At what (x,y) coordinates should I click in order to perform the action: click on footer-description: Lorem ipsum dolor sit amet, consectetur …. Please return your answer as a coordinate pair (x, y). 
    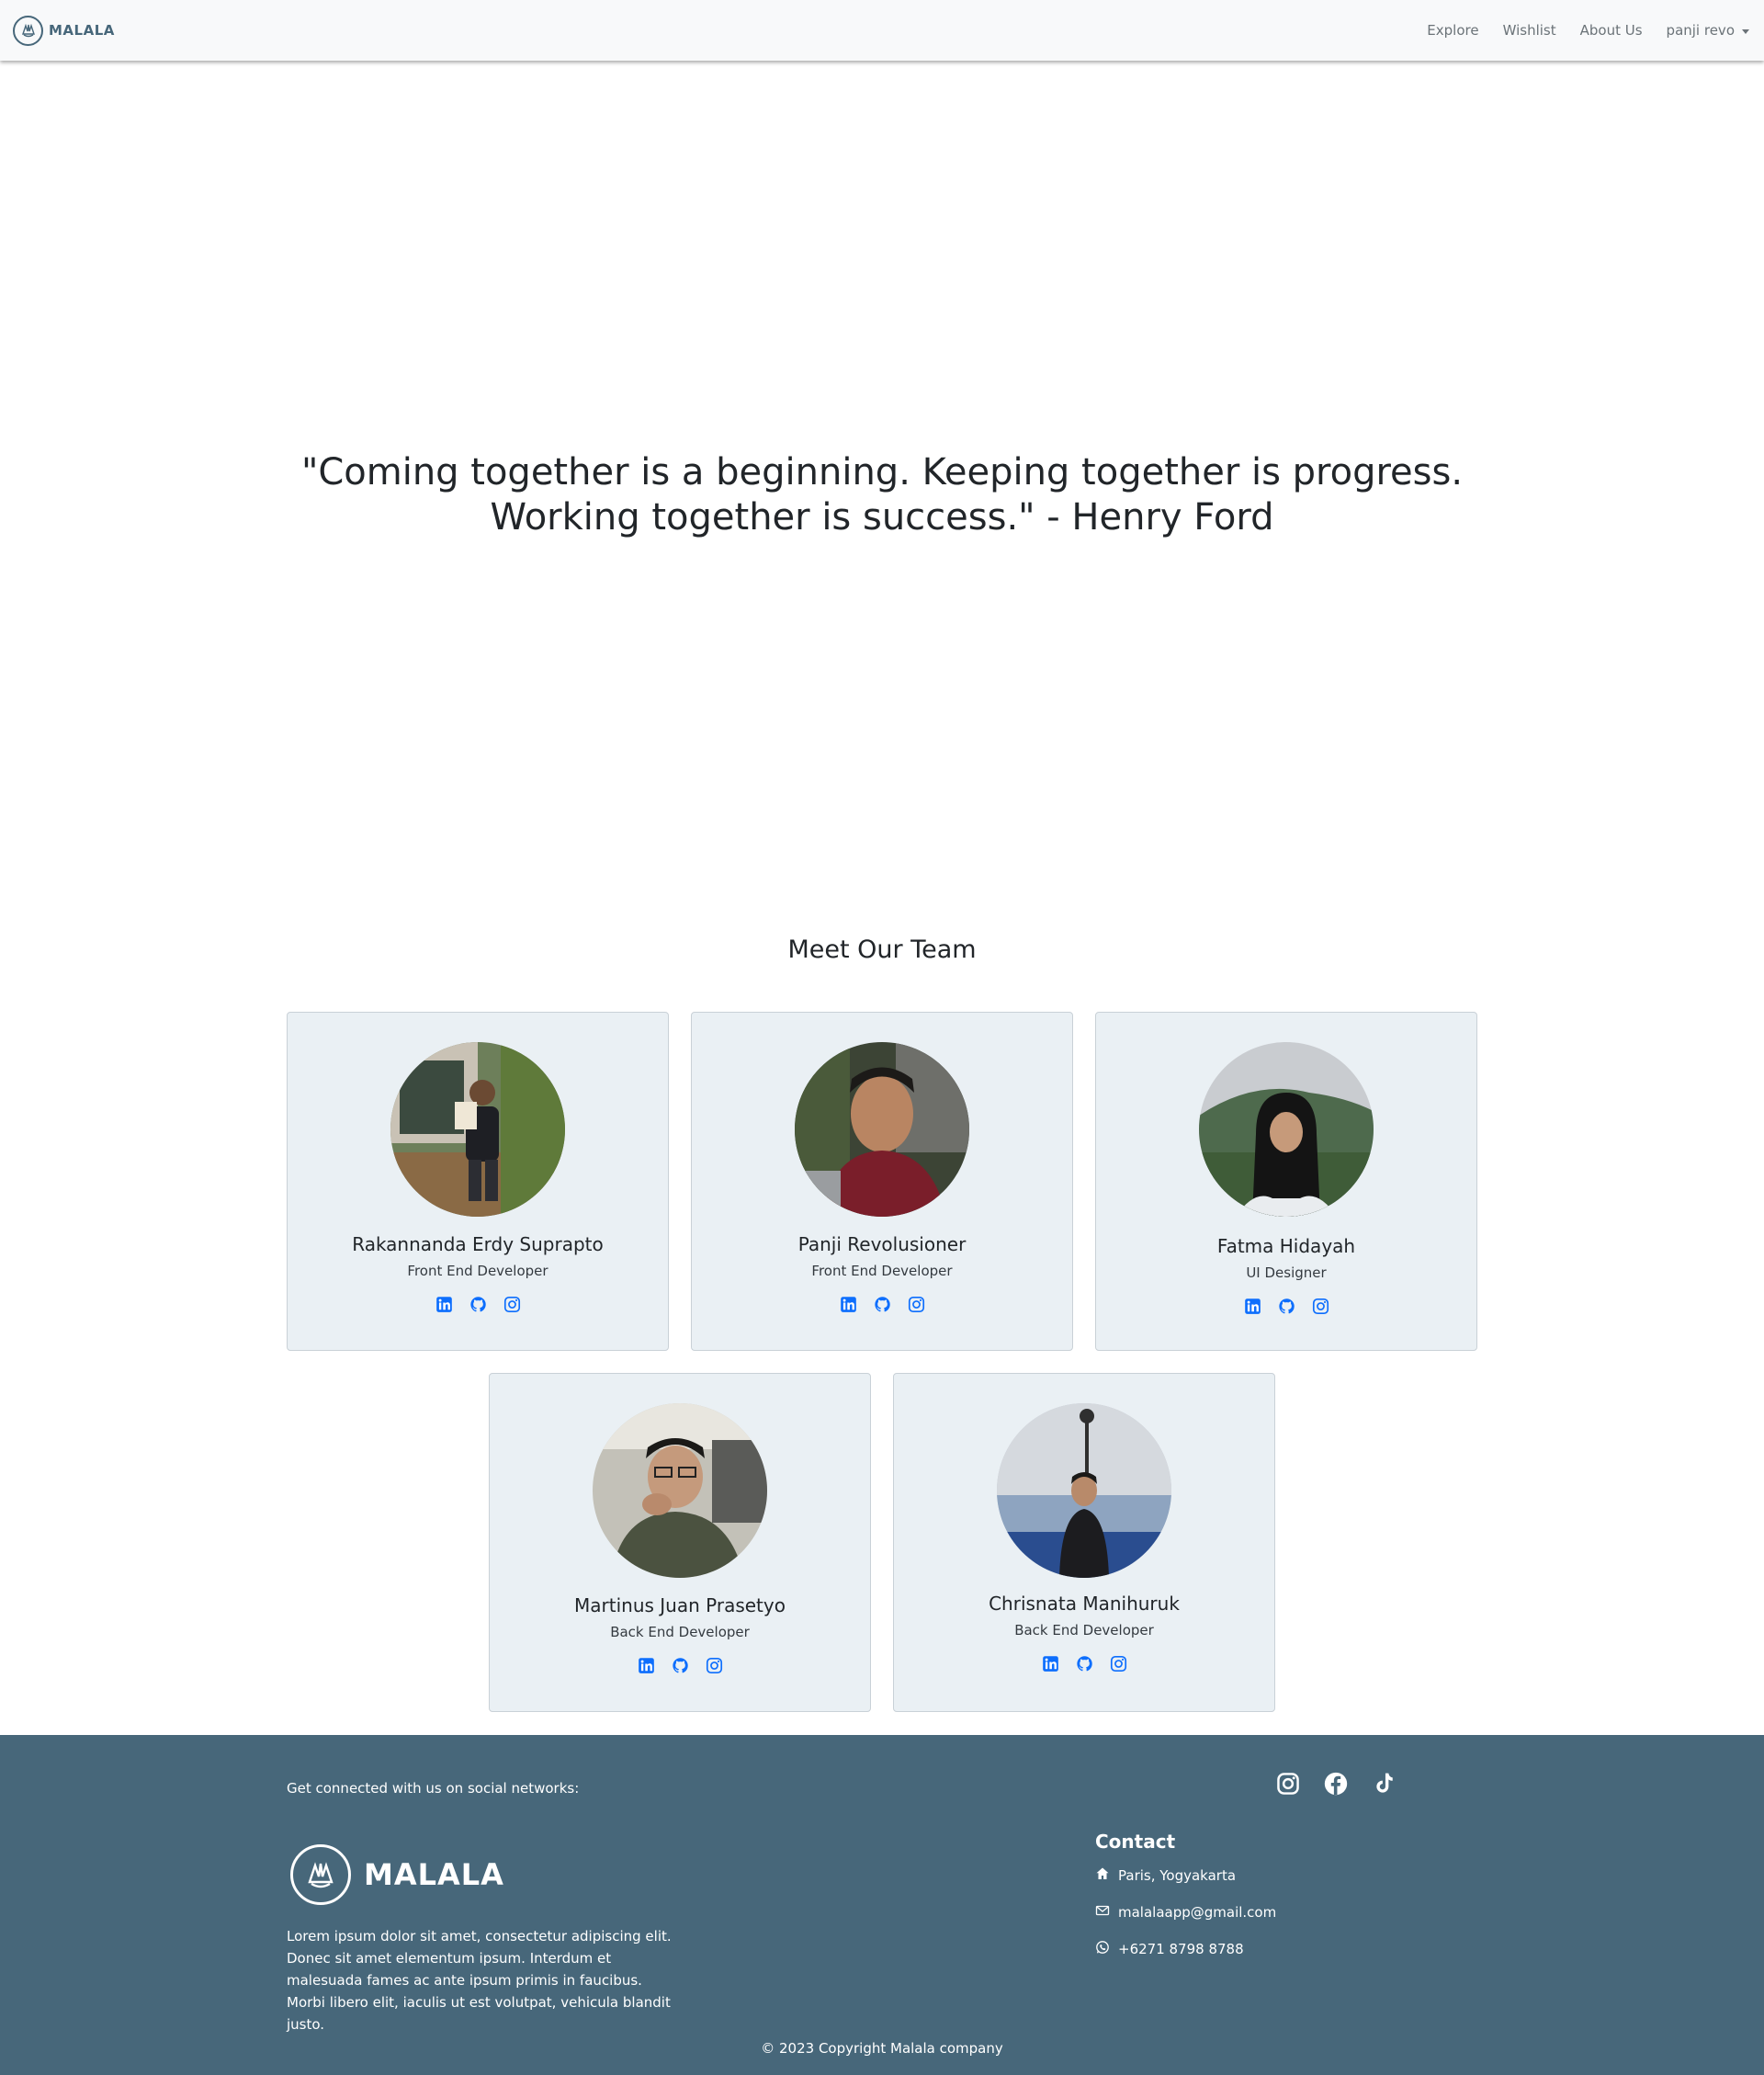
    Looking at the image, I should click on (479, 1980).